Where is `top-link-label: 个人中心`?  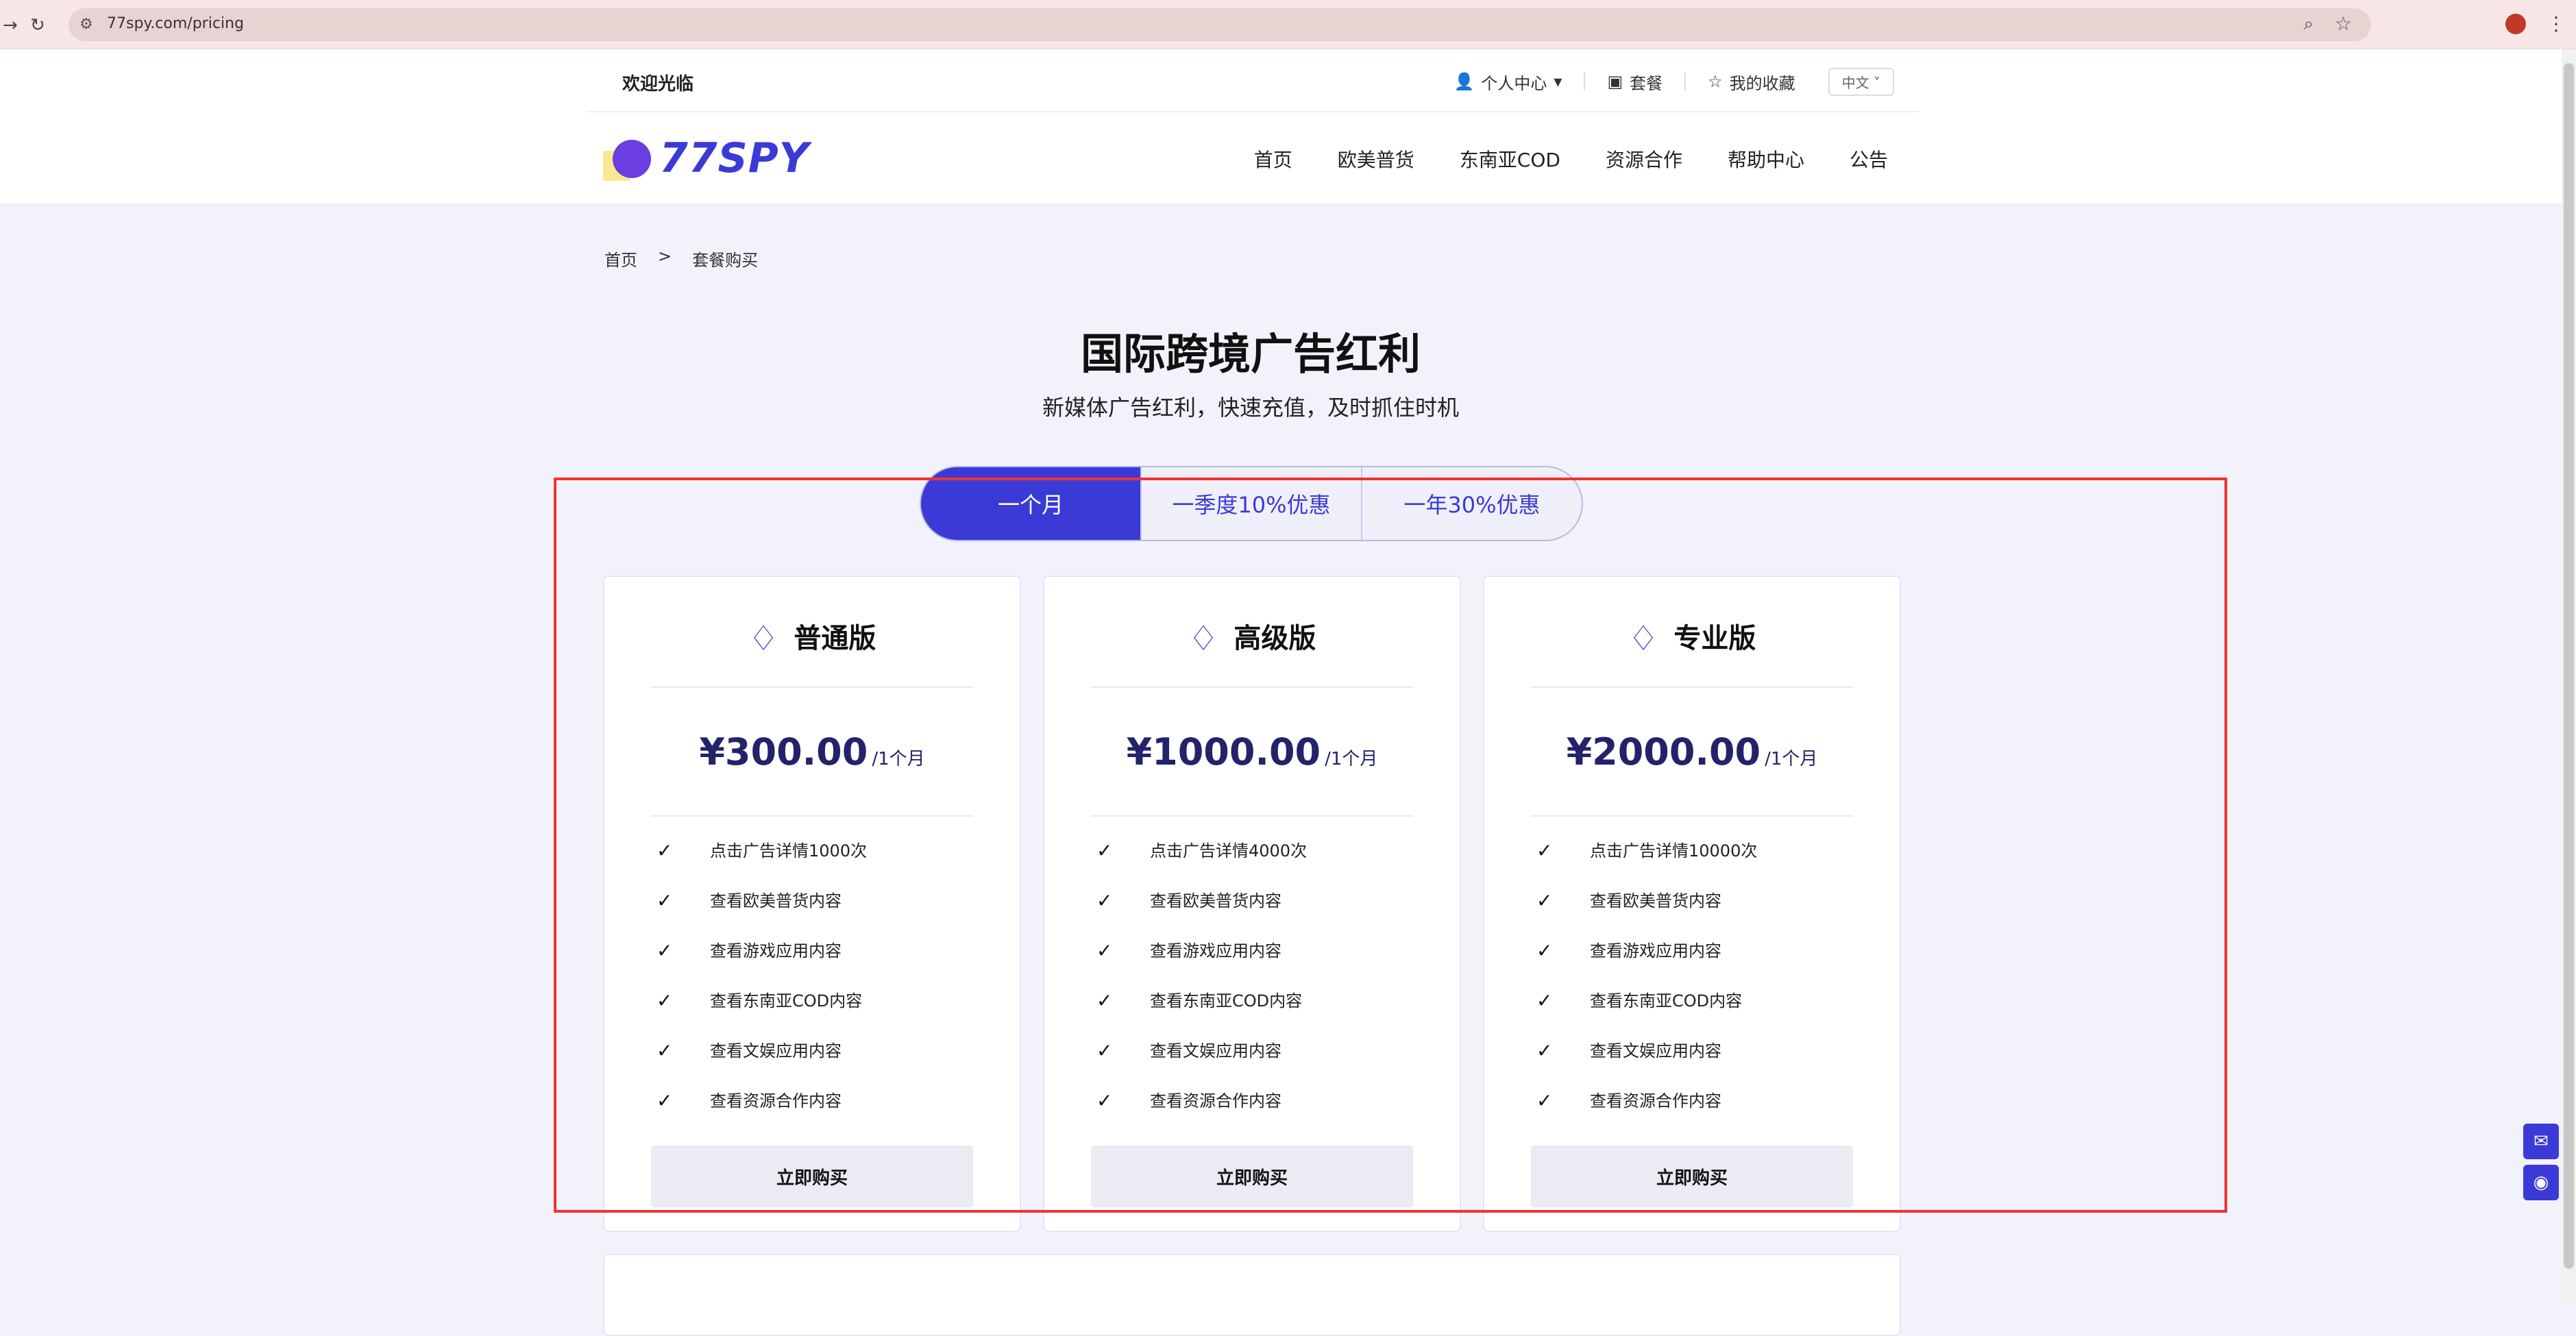
top-link-label: 个人中心 is located at coordinates (1514, 83).